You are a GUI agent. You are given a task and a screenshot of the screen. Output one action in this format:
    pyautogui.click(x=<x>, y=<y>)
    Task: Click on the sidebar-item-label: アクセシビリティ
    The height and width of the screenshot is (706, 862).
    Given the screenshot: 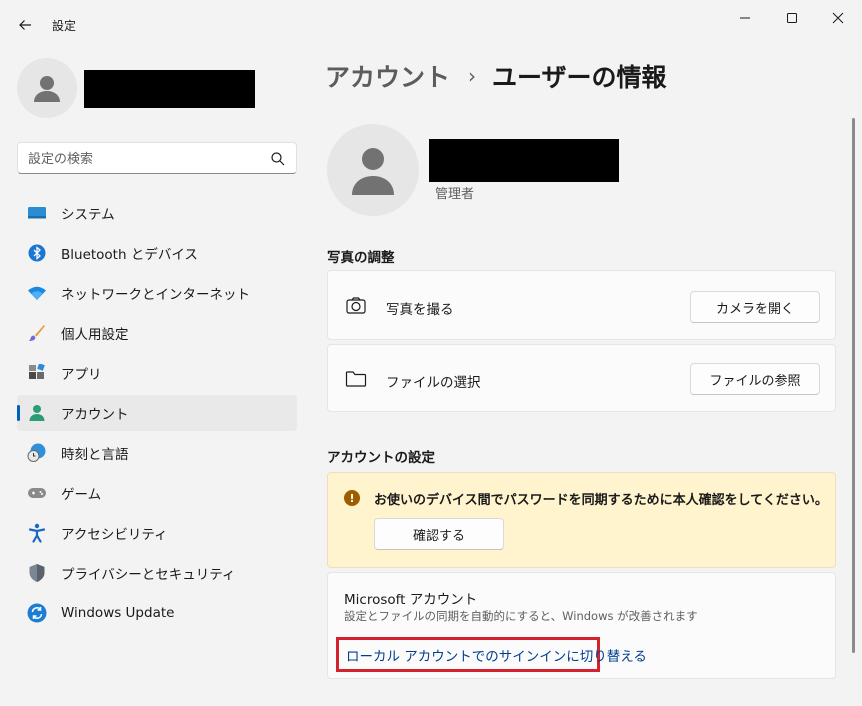 What is the action you would take?
    pyautogui.click(x=114, y=535)
    